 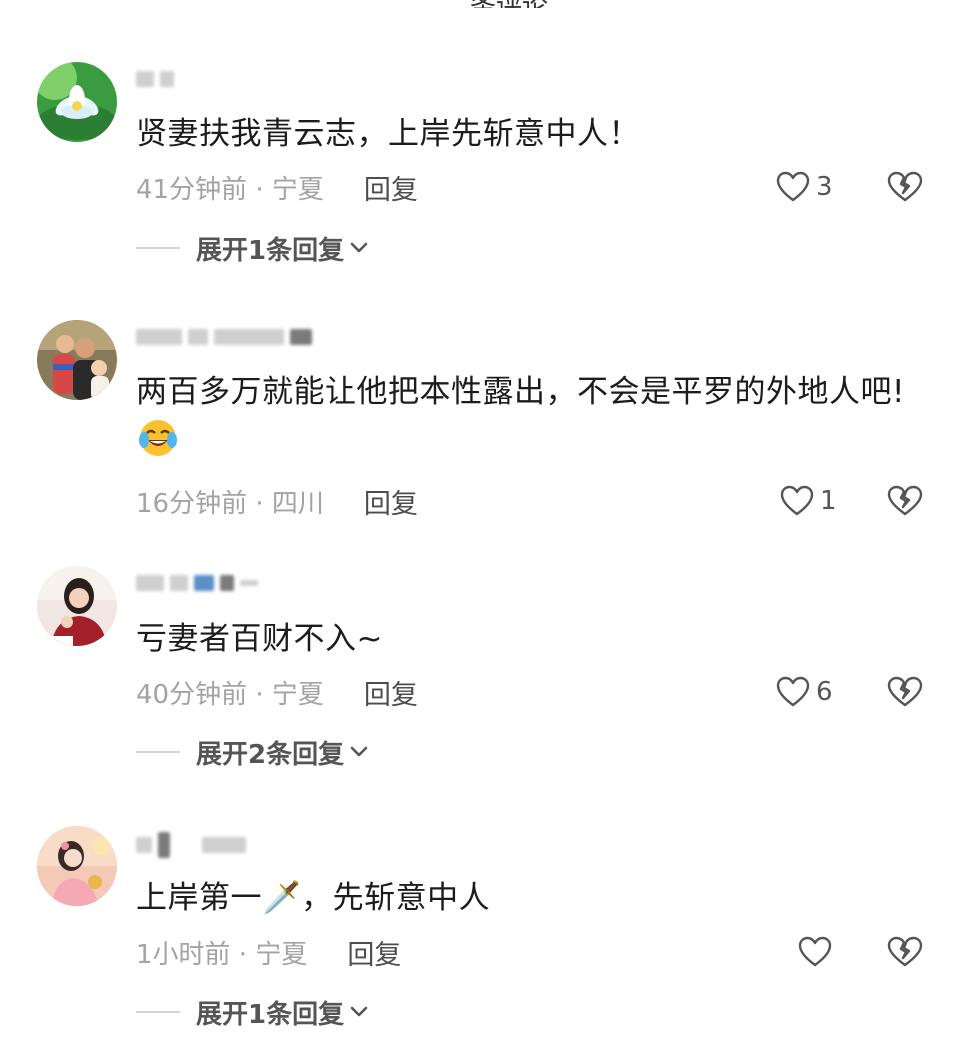 I want to click on lotus-avatar-icon, so click(x=77, y=102).